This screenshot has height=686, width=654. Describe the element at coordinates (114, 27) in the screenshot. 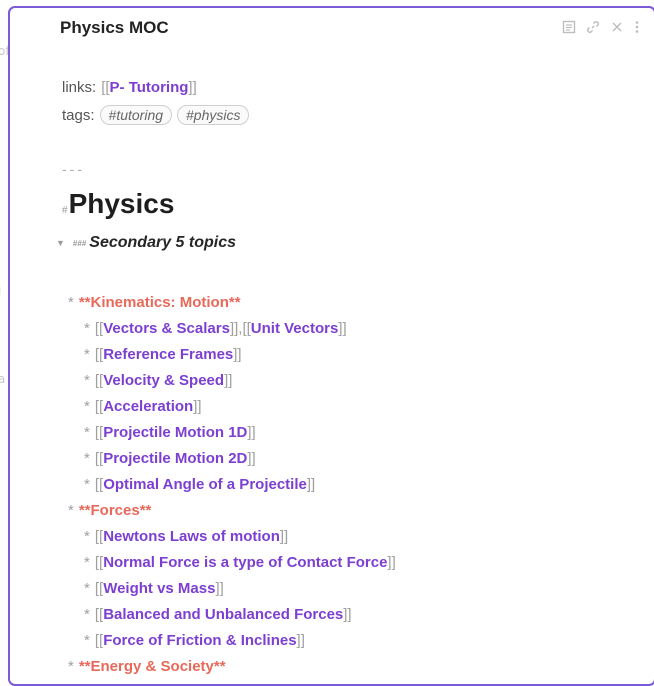

I see `pane-title: Physics MOC` at that location.